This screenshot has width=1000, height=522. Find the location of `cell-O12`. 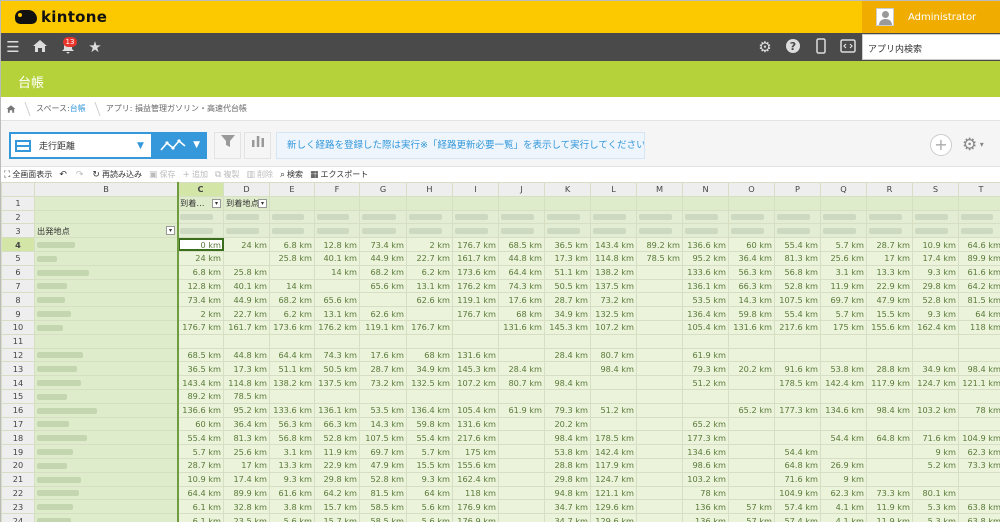

cell-O12 is located at coordinates (751, 355).